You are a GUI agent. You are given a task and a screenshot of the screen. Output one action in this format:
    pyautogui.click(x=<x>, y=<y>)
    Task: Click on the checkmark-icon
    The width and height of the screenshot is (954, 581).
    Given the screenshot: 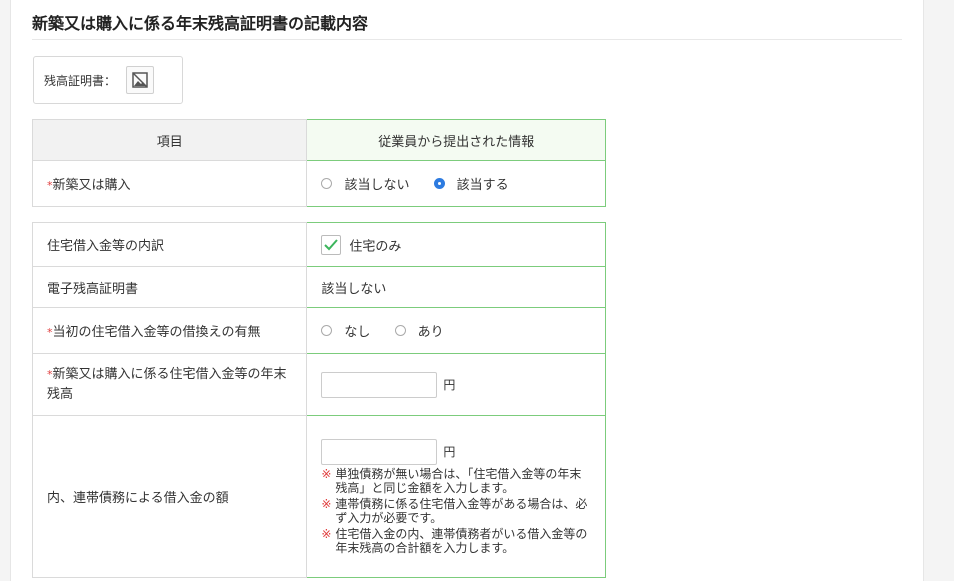 What is the action you would take?
    pyautogui.click(x=331, y=244)
    